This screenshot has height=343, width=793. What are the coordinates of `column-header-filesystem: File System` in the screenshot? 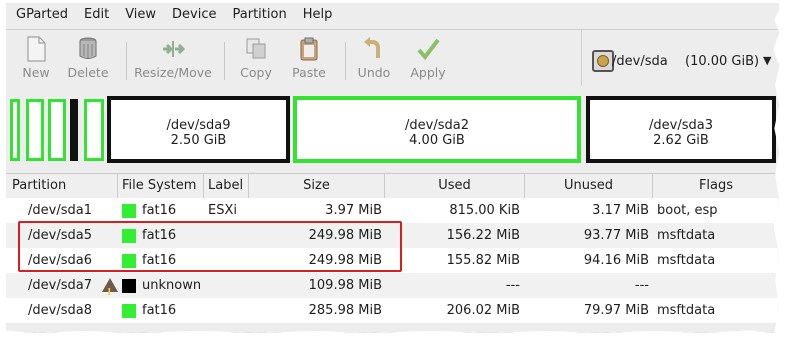 It's located at (161, 186).